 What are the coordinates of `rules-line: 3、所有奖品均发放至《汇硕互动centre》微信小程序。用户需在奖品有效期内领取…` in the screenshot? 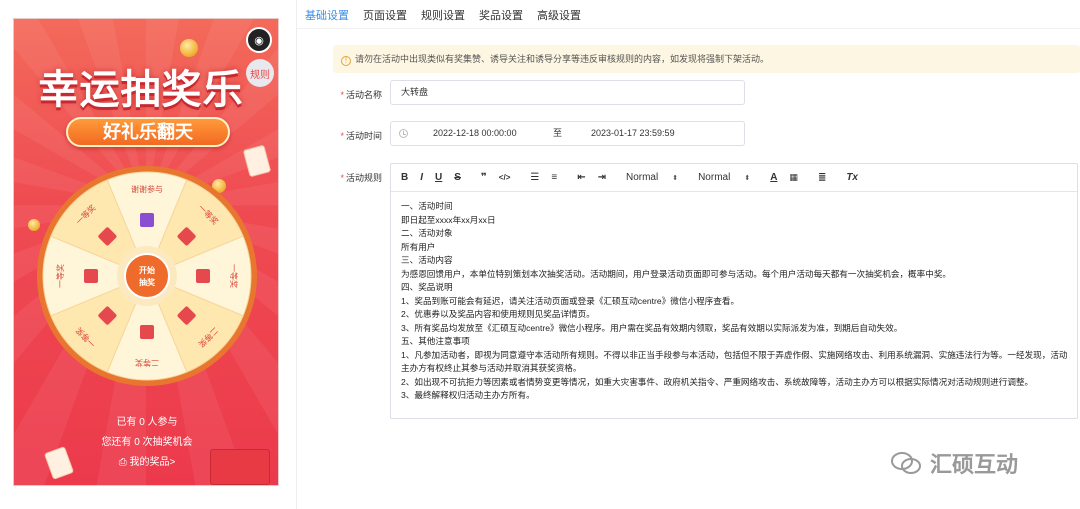 It's located at (652, 327).